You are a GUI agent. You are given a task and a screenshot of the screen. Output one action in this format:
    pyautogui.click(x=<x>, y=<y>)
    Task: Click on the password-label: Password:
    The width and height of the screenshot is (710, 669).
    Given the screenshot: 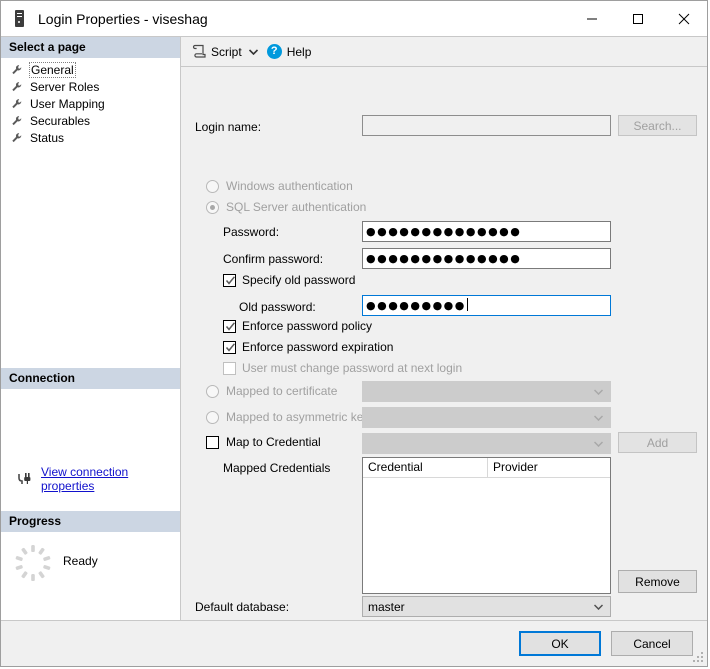 What is the action you would take?
    pyautogui.click(x=251, y=232)
    